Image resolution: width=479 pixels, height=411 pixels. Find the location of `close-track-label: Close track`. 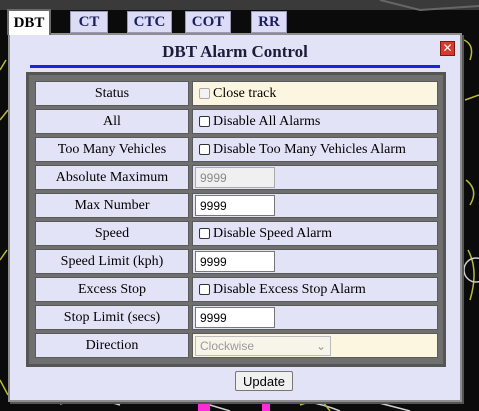

close-track-label: Close track is located at coordinates (245, 93).